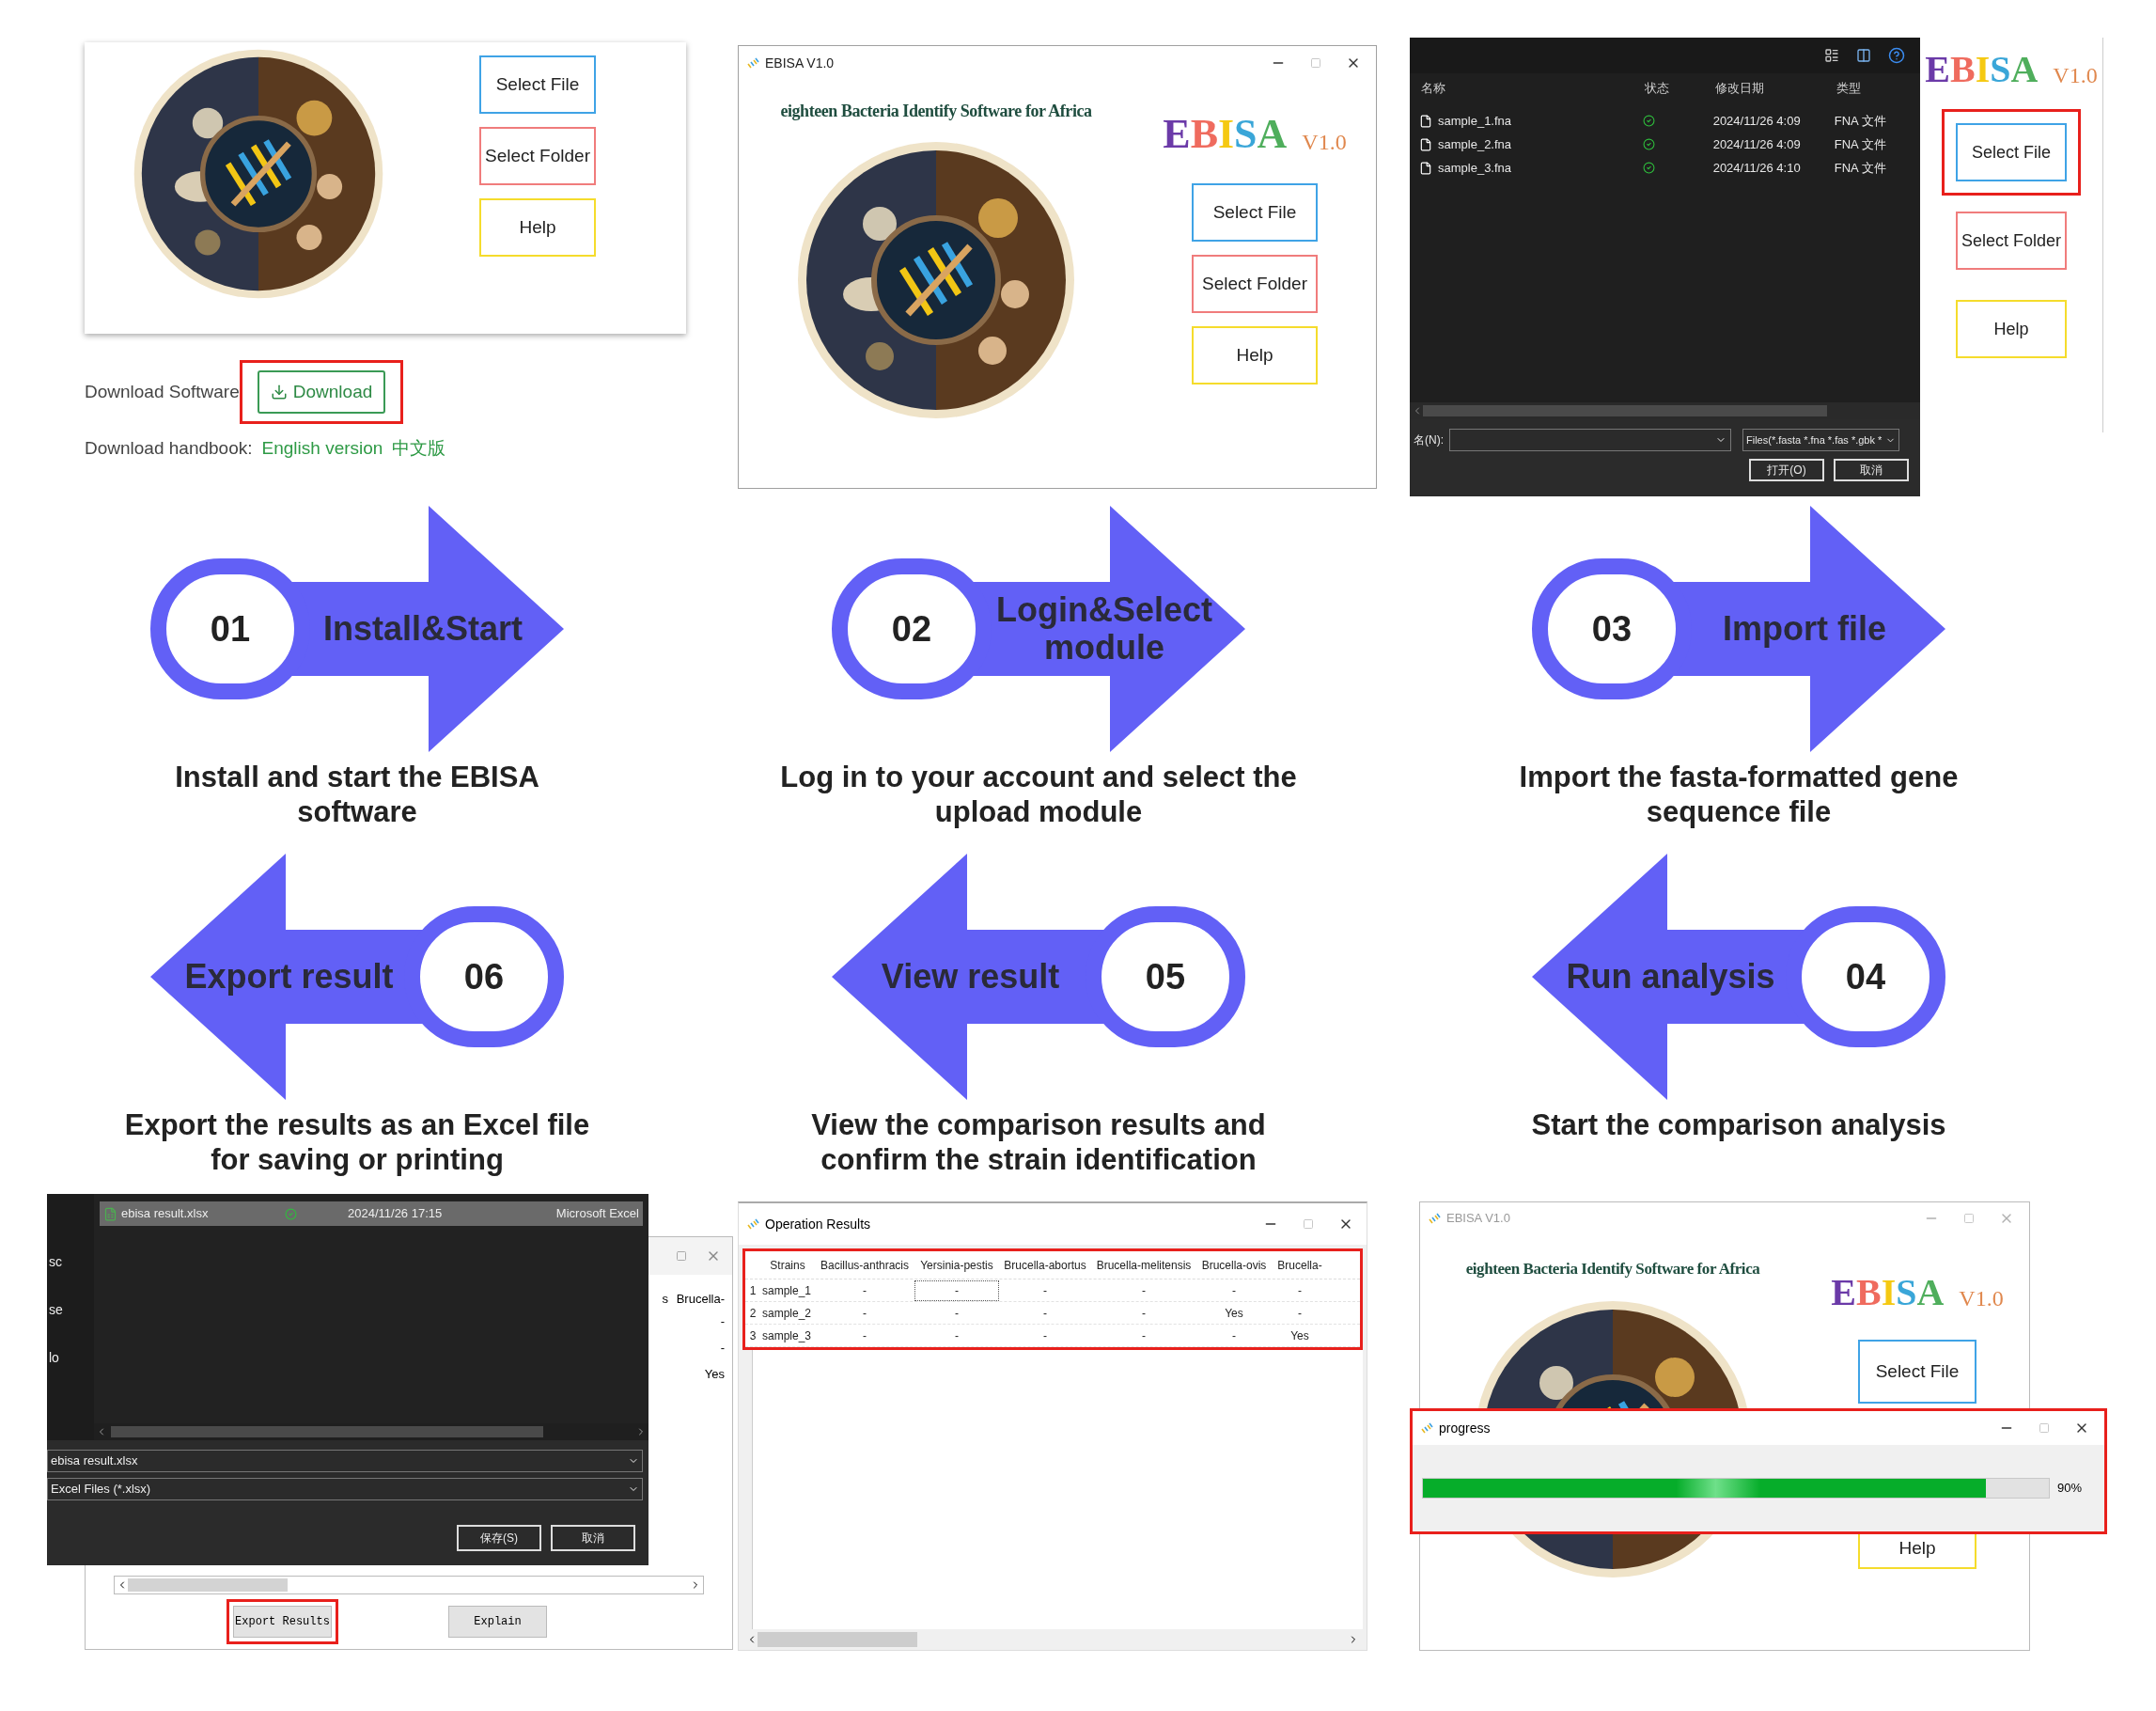  I want to click on file-type: Microsoft Excel, so click(597, 1214).